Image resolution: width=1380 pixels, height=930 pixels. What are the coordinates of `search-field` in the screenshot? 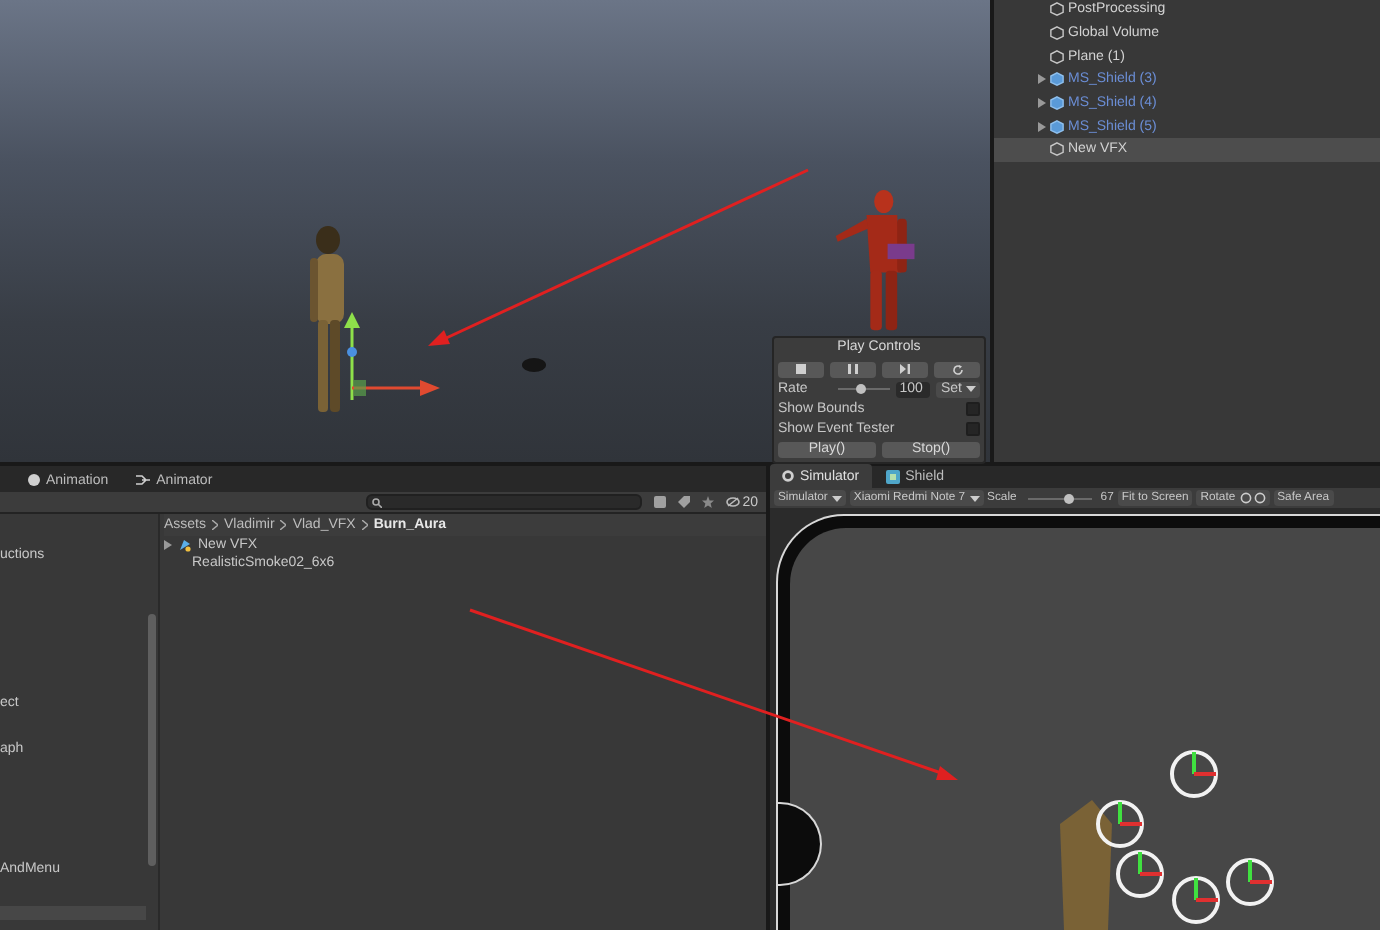 It's located at (504, 502).